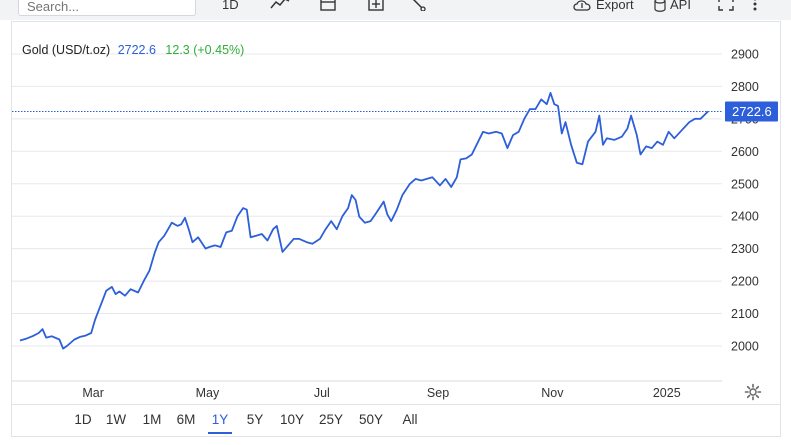 This screenshot has height=445, width=791. What do you see at coordinates (667, 393) in the screenshot?
I see `x-tick-label: 2025` at bounding box center [667, 393].